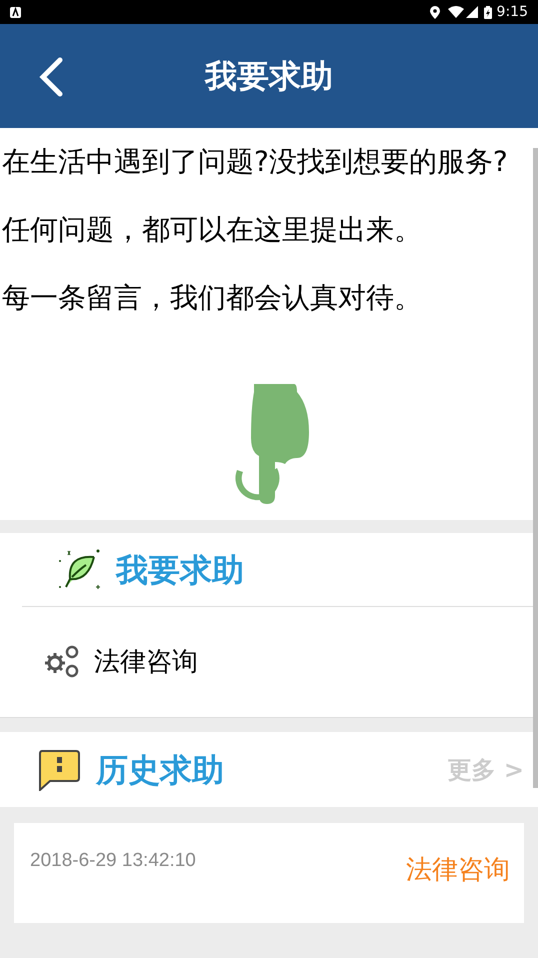 The height and width of the screenshot is (958, 538). What do you see at coordinates (62, 662) in the screenshot?
I see `gears-icon` at bounding box center [62, 662].